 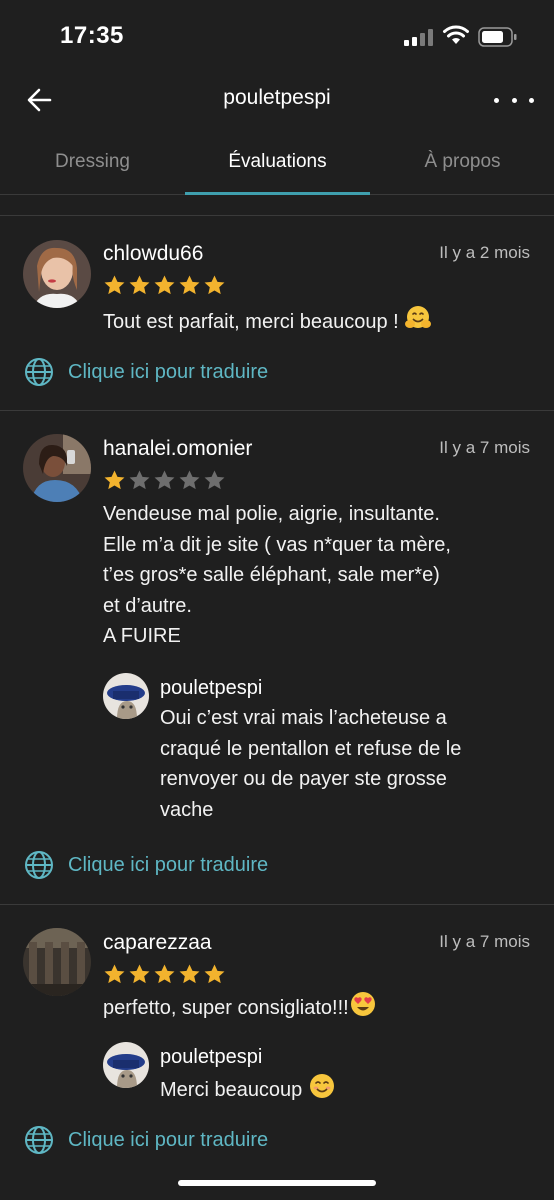 I want to click on tab-dressing: Dressing, so click(x=92, y=161).